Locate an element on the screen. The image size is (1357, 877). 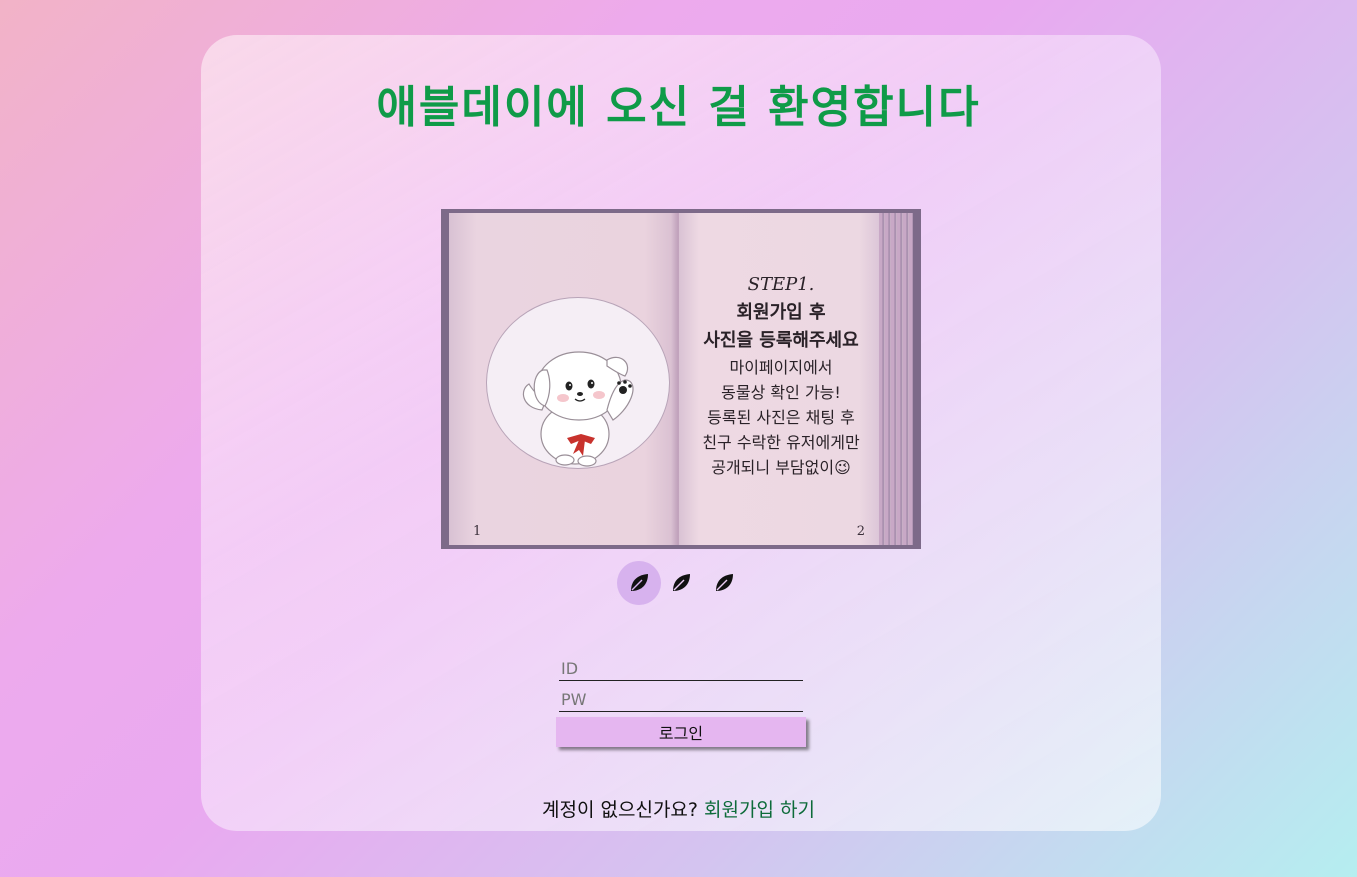
slide-body-line: 등록된 사진은 채팅 후 is located at coordinates (781, 417).